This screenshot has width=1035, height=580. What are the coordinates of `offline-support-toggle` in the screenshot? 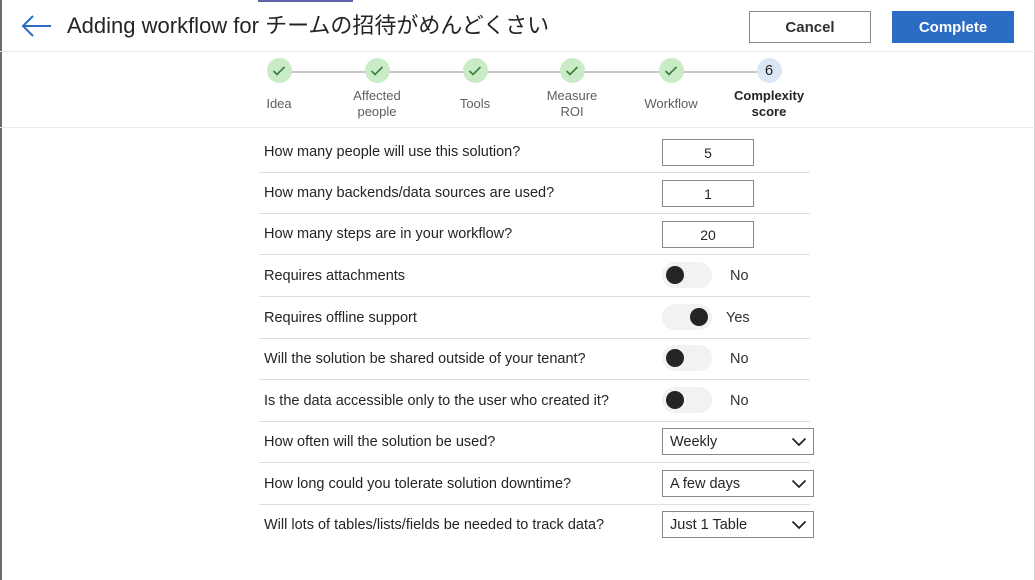 It's located at (687, 317).